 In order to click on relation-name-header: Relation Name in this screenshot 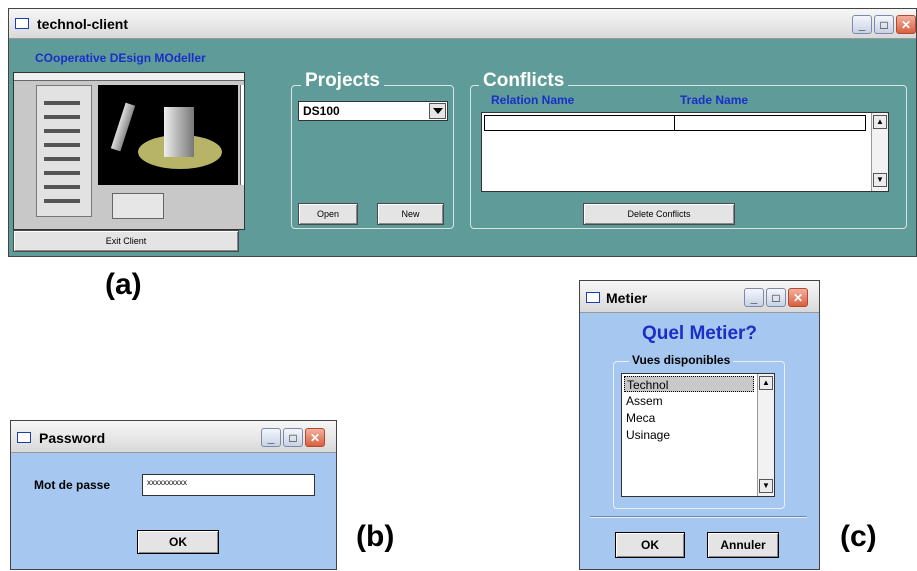, I will do `click(533, 100)`.